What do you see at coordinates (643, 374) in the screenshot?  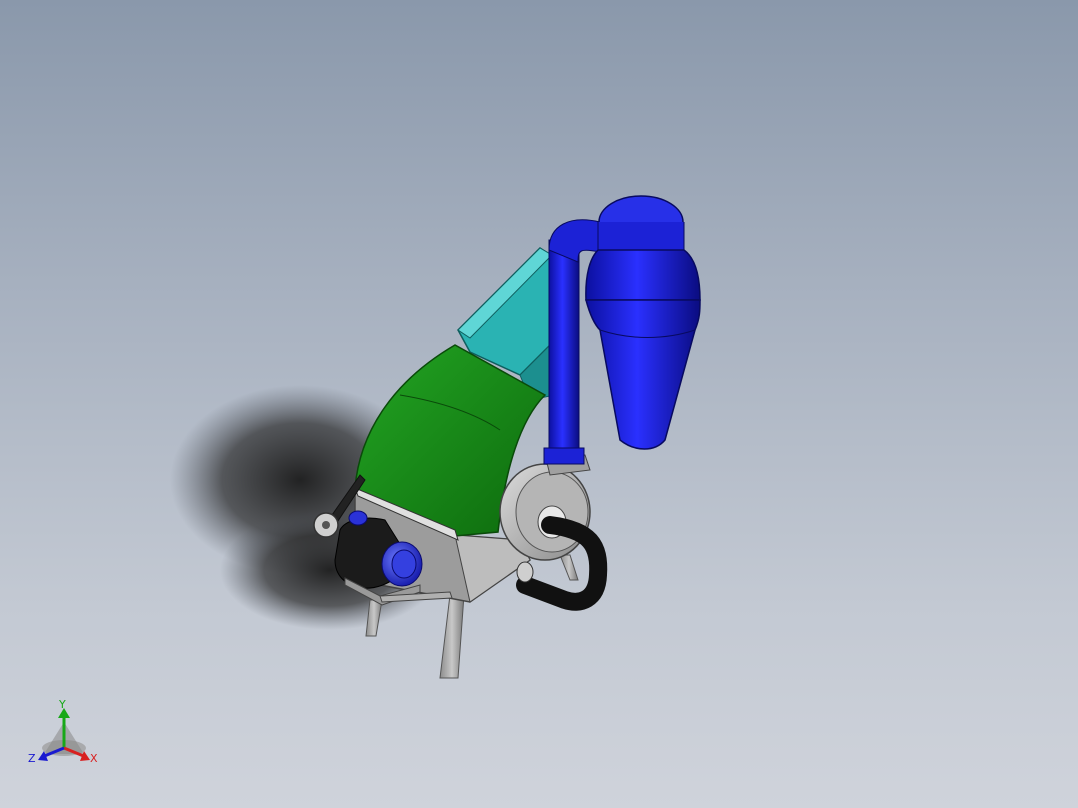 I see `cyclone-cone` at bounding box center [643, 374].